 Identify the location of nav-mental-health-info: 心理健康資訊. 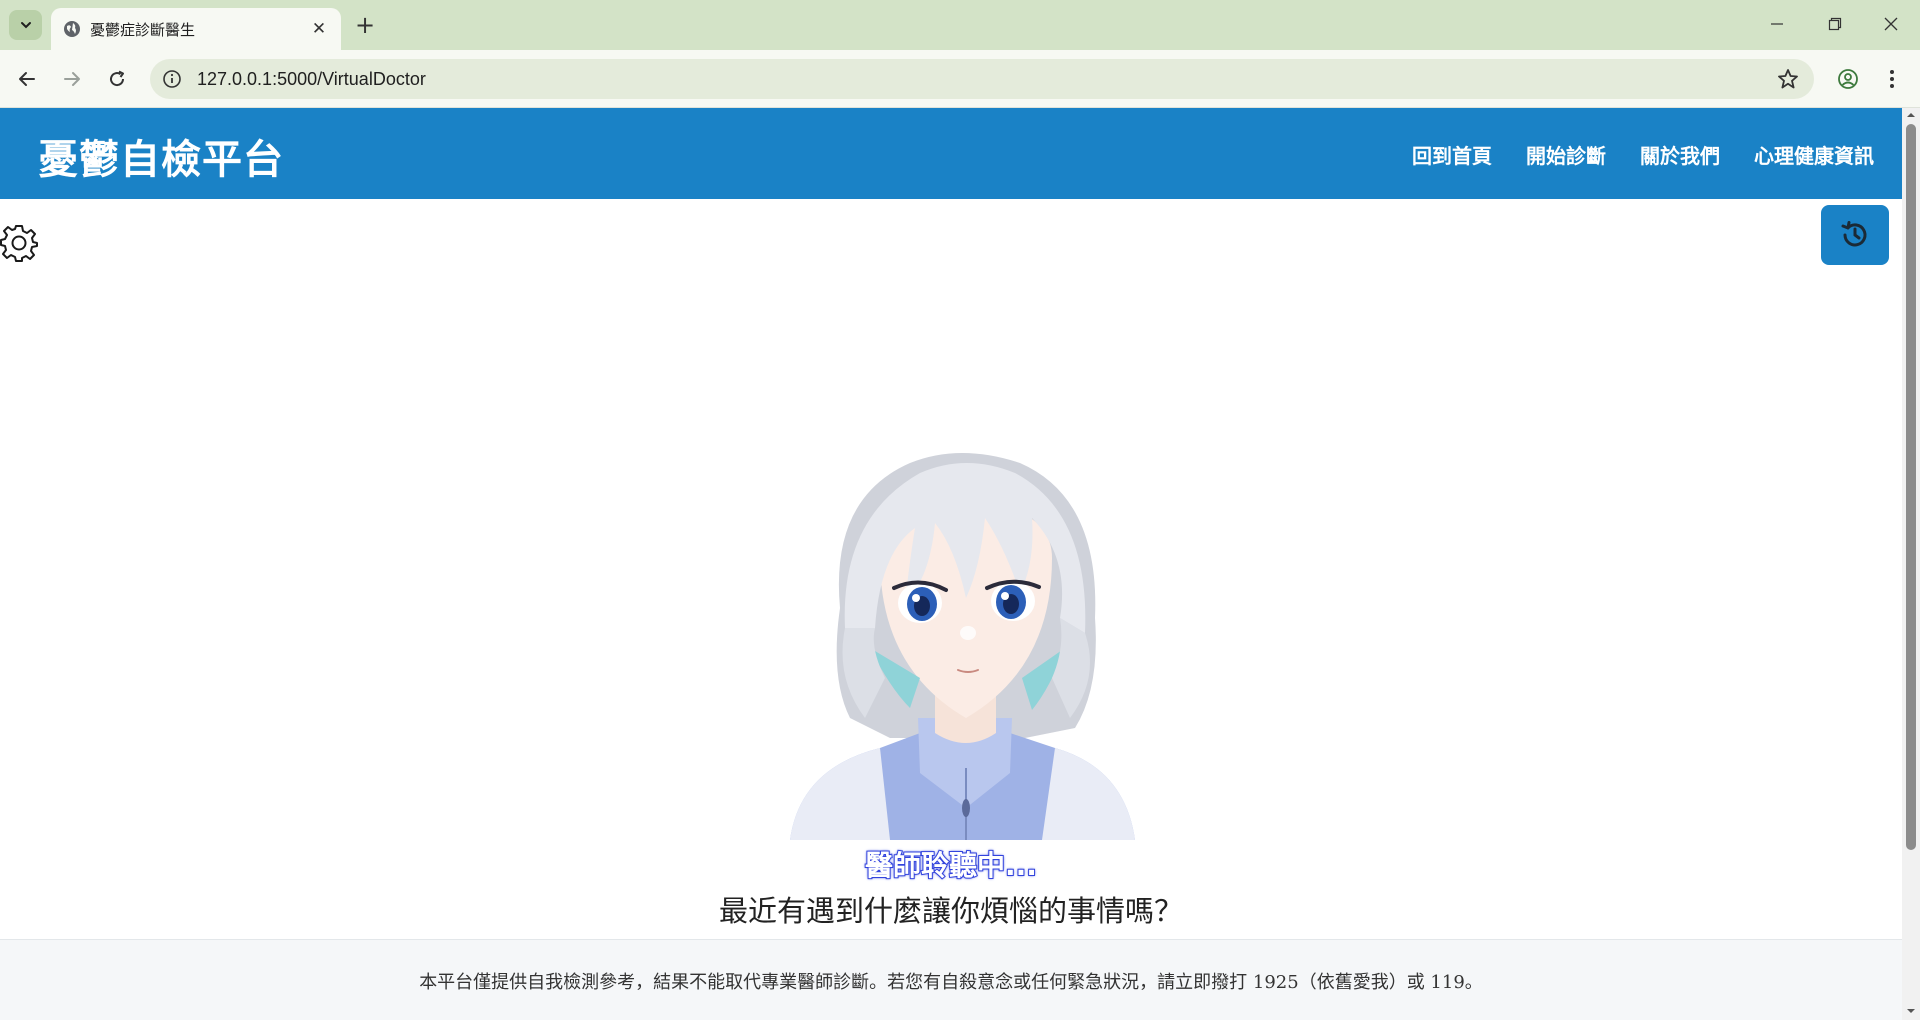
(1814, 154).